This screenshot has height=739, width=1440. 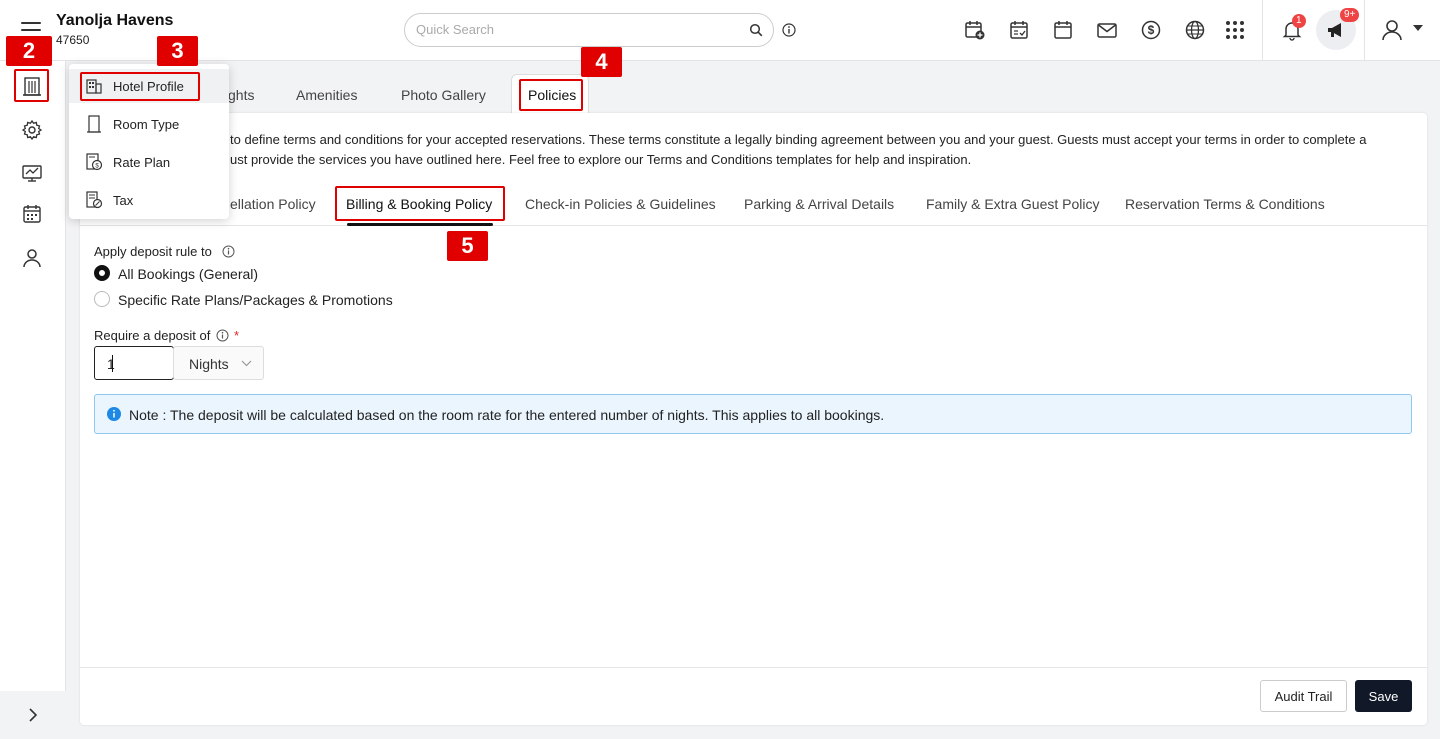 I want to click on user-avatar-icon, so click(x=1392, y=30).